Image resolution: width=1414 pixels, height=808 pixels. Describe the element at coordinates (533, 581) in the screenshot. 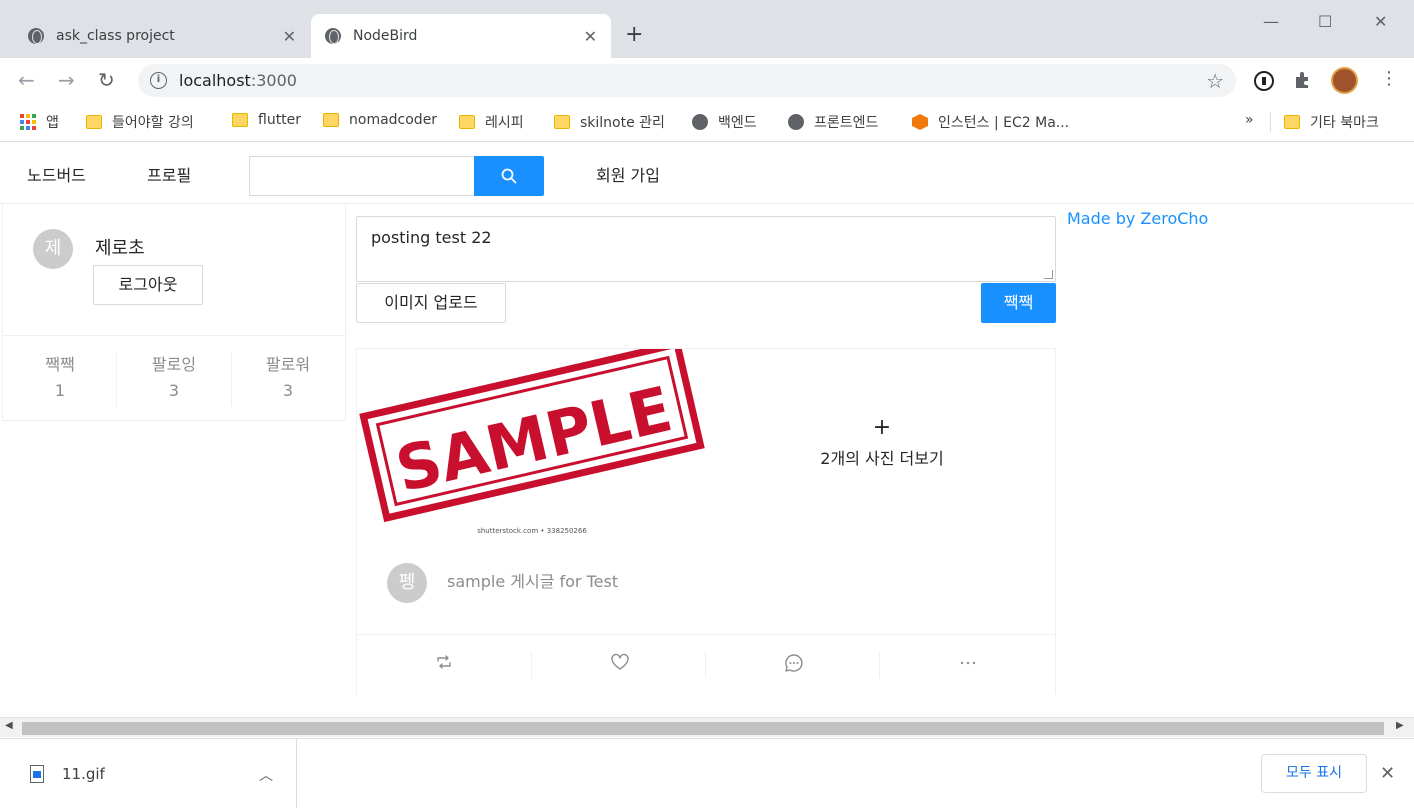

I see `post-content: sample 게시글 for Test` at that location.